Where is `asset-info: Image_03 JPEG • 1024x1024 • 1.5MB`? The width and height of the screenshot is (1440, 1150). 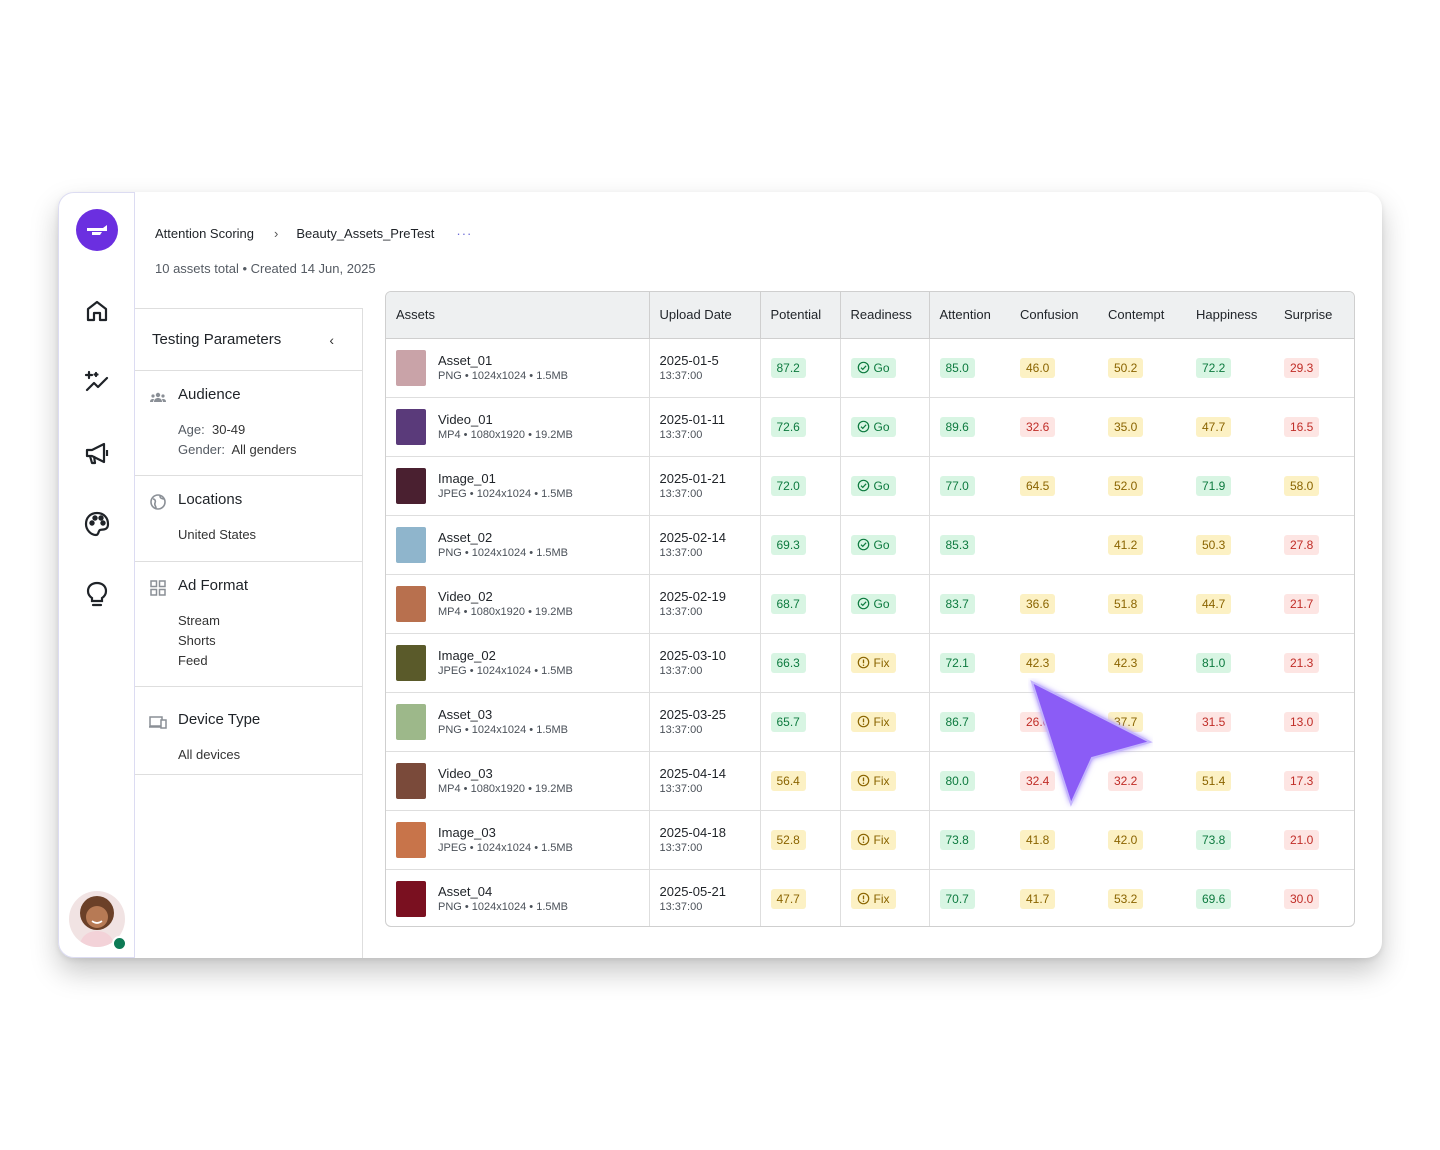
asset-info: Image_03 JPEG • 1024x1024 • 1.5MB is located at coordinates (522, 839).